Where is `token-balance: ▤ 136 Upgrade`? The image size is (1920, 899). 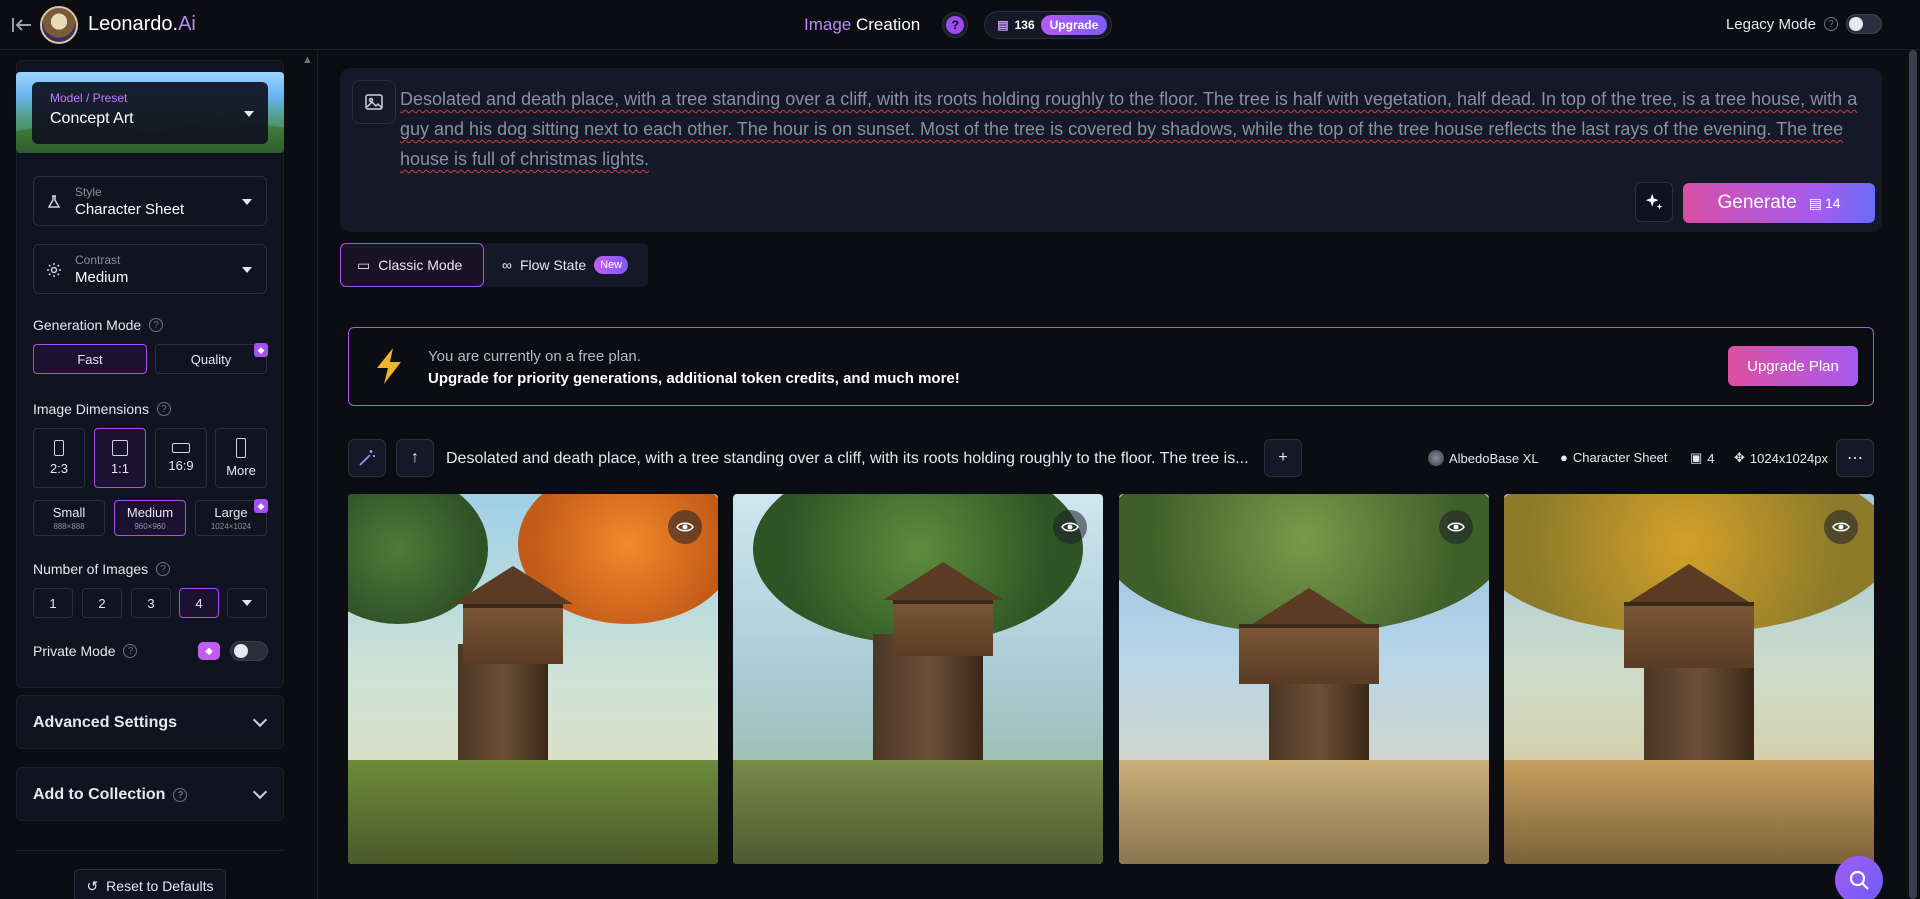 token-balance: ▤ 136 Upgrade is located at coordinates (1048, 25).